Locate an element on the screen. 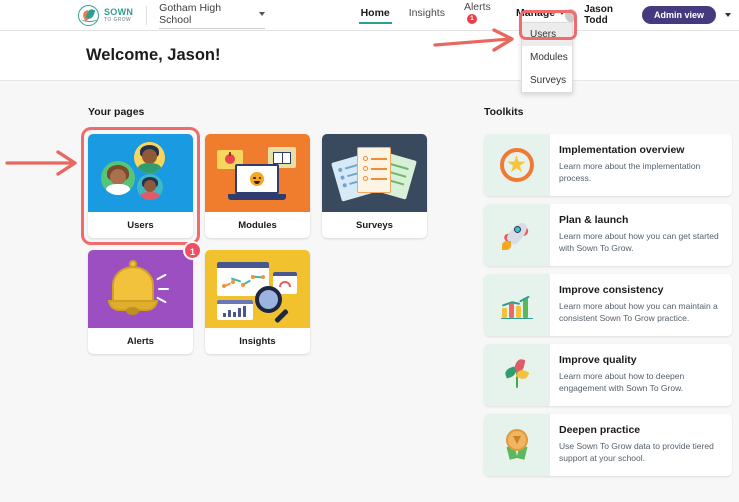 This screenshot has height=502, width=739. rocket-icon is located at coordinates (517, 235).